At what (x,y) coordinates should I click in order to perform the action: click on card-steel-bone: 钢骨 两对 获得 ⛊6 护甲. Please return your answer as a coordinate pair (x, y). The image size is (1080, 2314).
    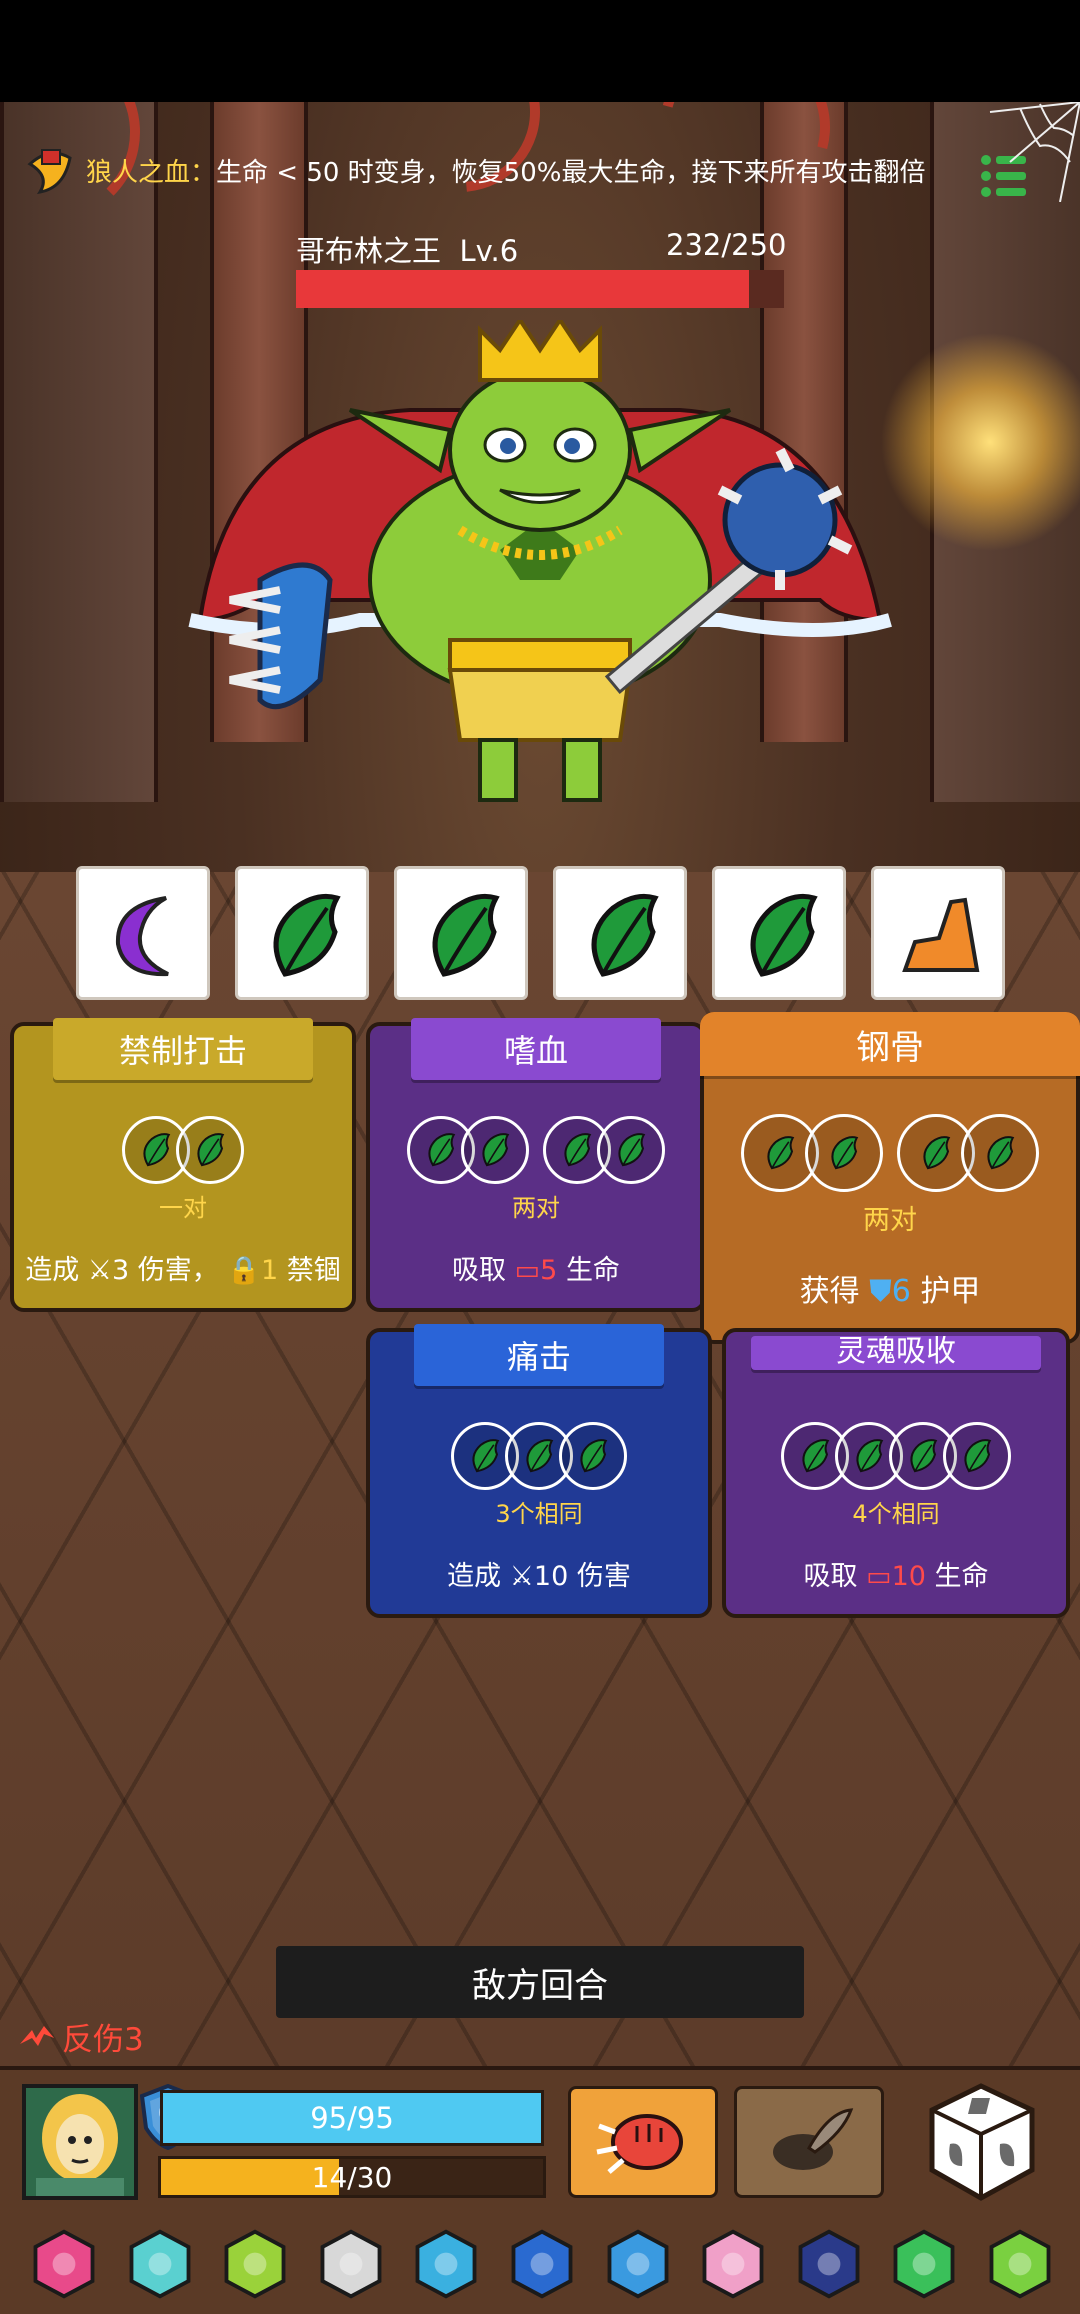
    Looking at the image, I should click on (890, 1178).